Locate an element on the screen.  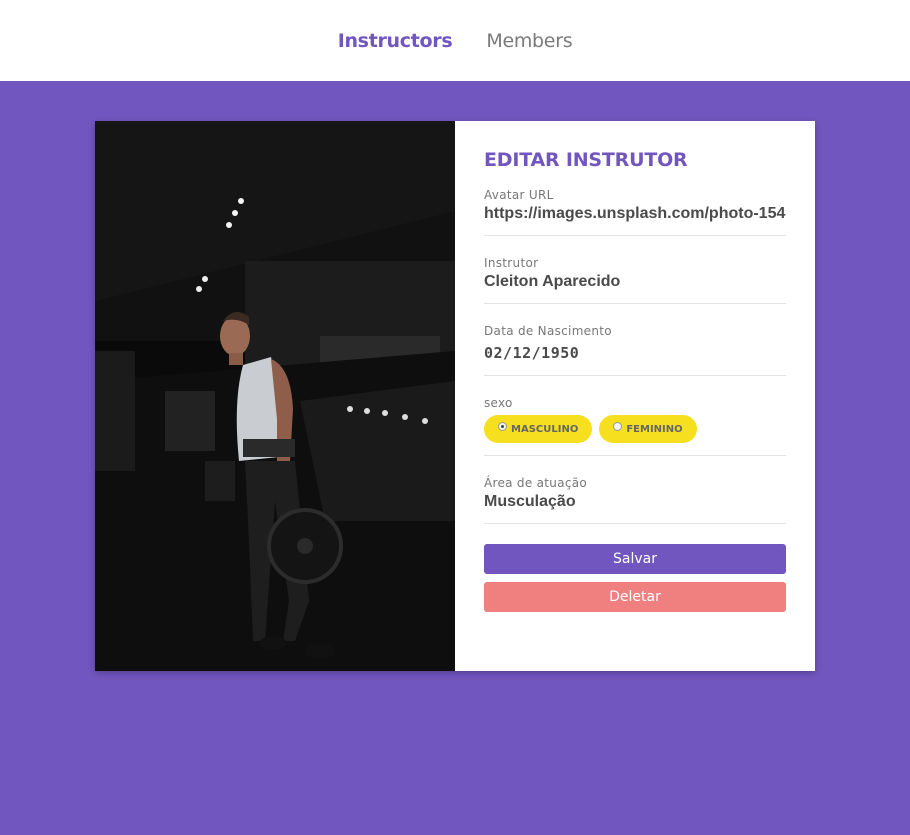
birth-date-input is located at coordinates (635, 353).